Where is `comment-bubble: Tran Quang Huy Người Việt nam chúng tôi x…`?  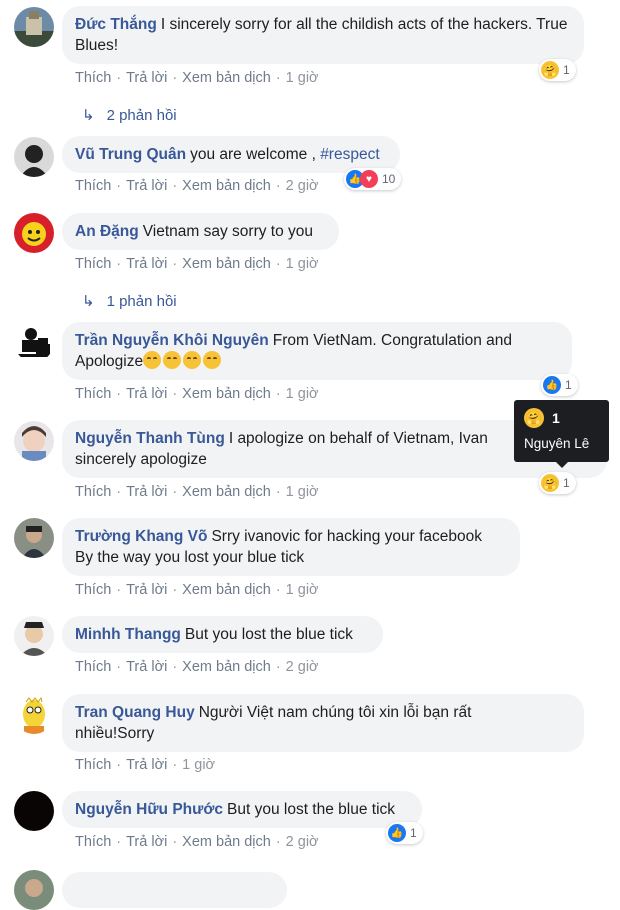 comment-bubble: Tran Quang Huy Người Việt nam chúng tôi x… is located at coordinates (323, 723).